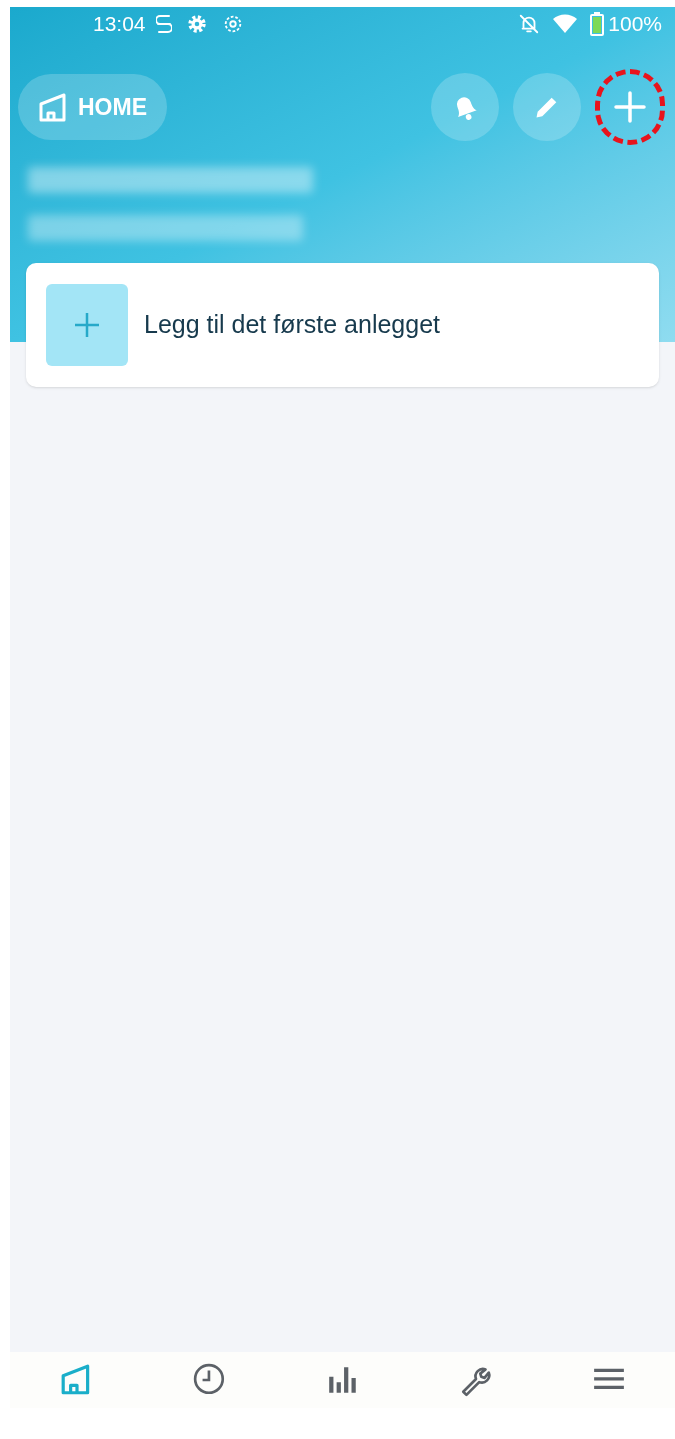  I want to click on plus-button, so click(630, 107).